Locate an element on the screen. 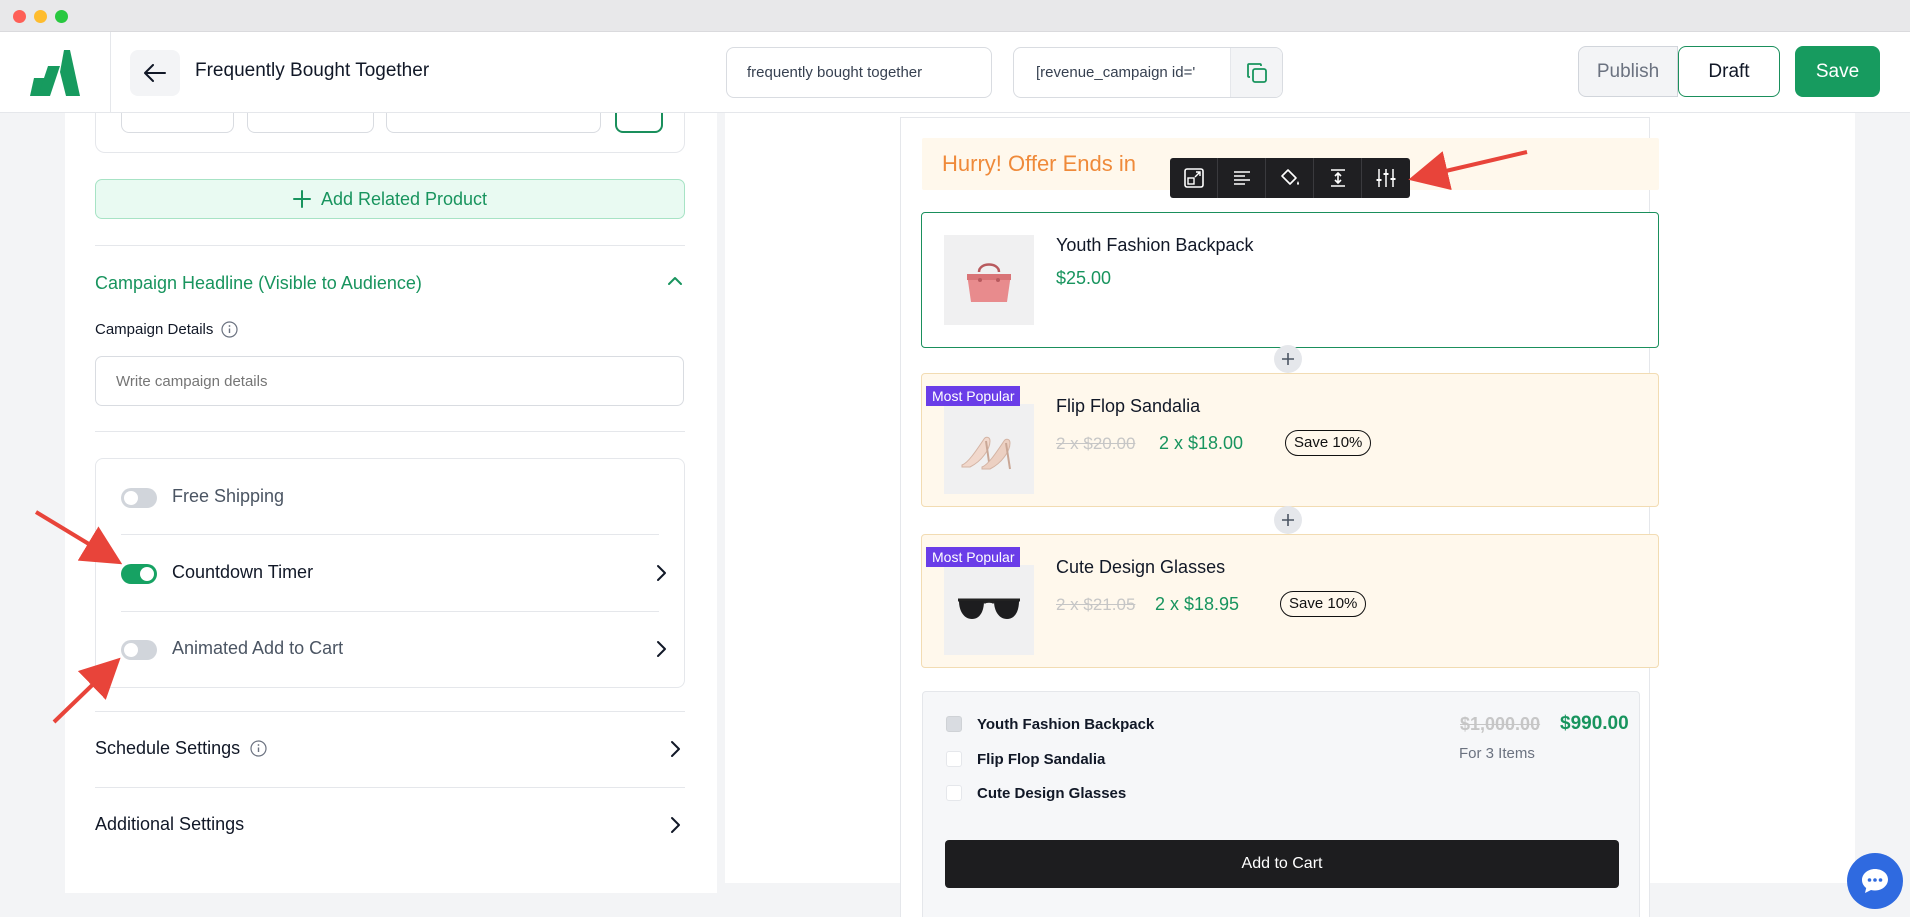 This screenshot has height=917, width=1910. additional-settings-row: Additional Settings is located at coordinates (390, 825).